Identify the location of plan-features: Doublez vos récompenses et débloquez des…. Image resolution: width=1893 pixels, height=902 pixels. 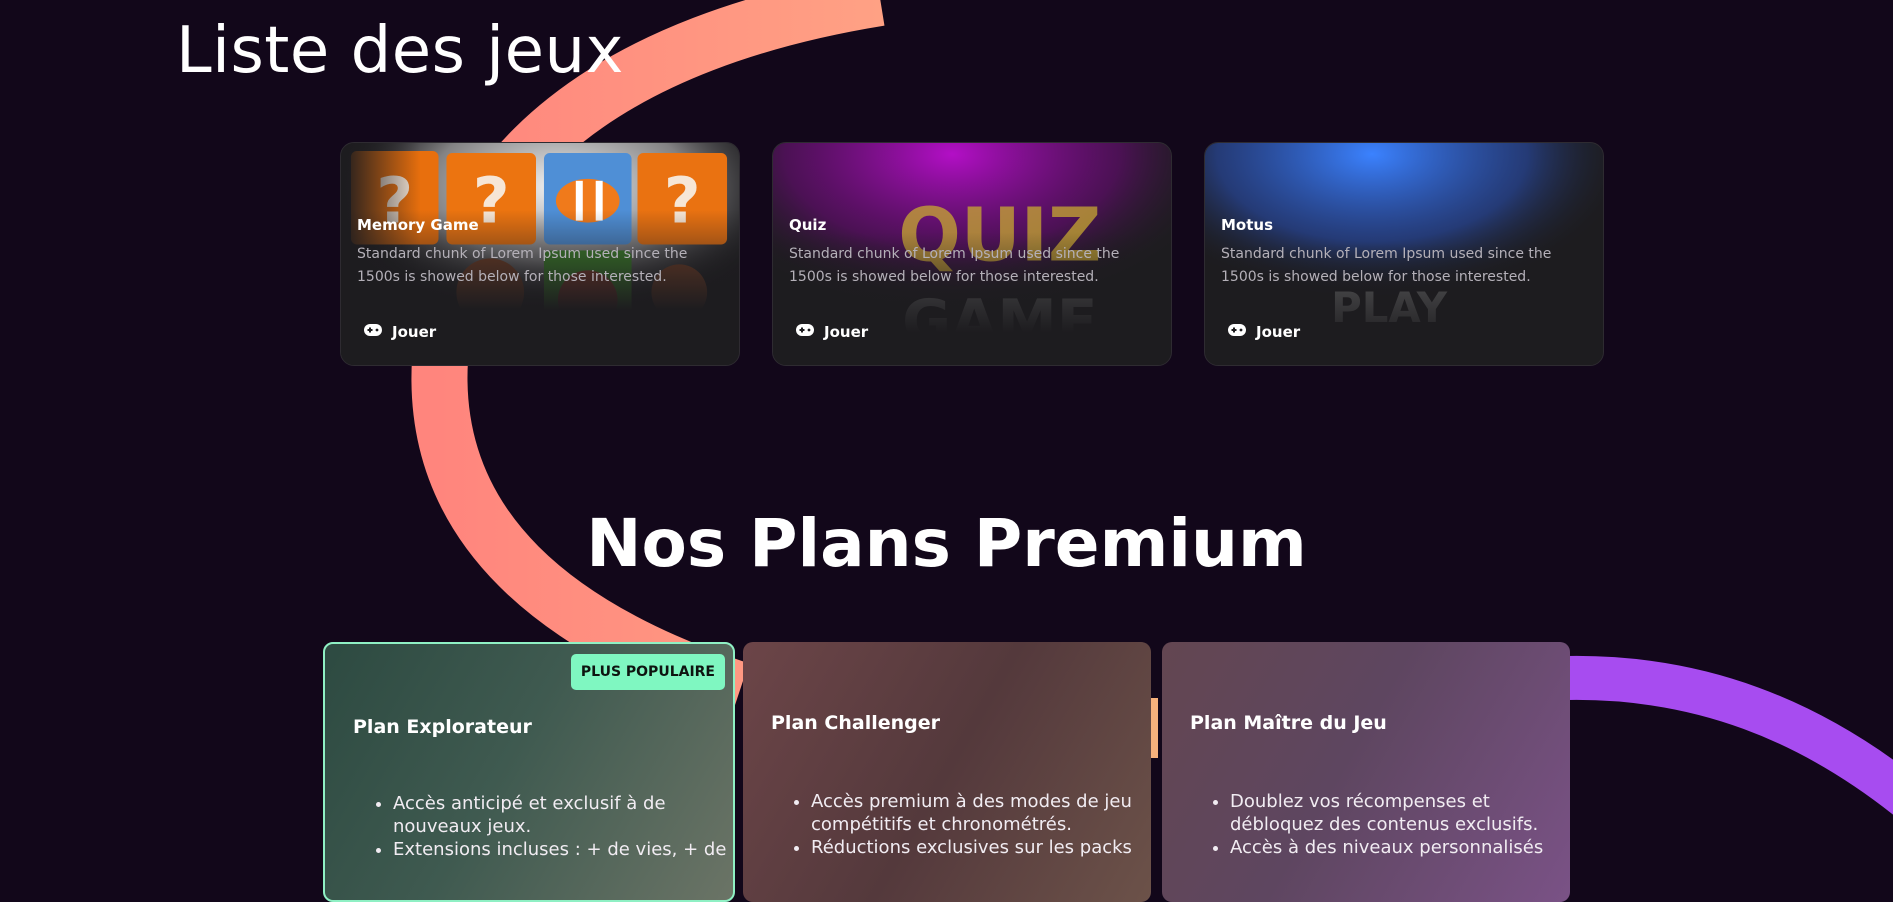
(1380, 824).